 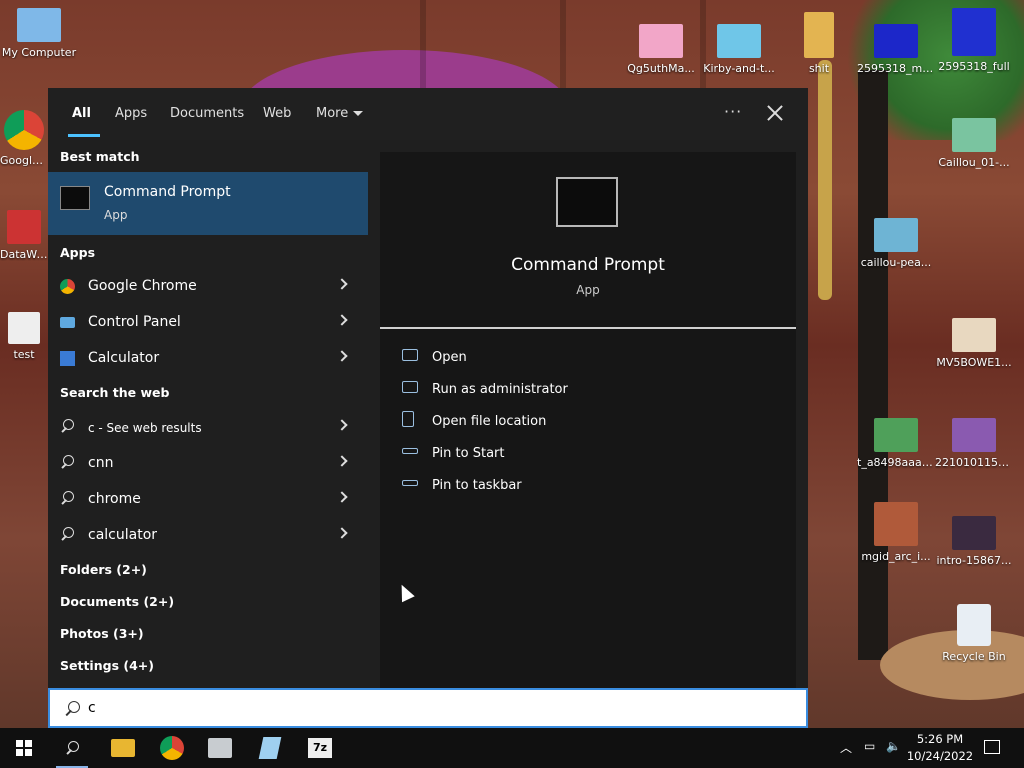 What do you see at coordinates (208, 463) in the screenshot?
I see `web-result: cnn` at bounding box center [208, 463].